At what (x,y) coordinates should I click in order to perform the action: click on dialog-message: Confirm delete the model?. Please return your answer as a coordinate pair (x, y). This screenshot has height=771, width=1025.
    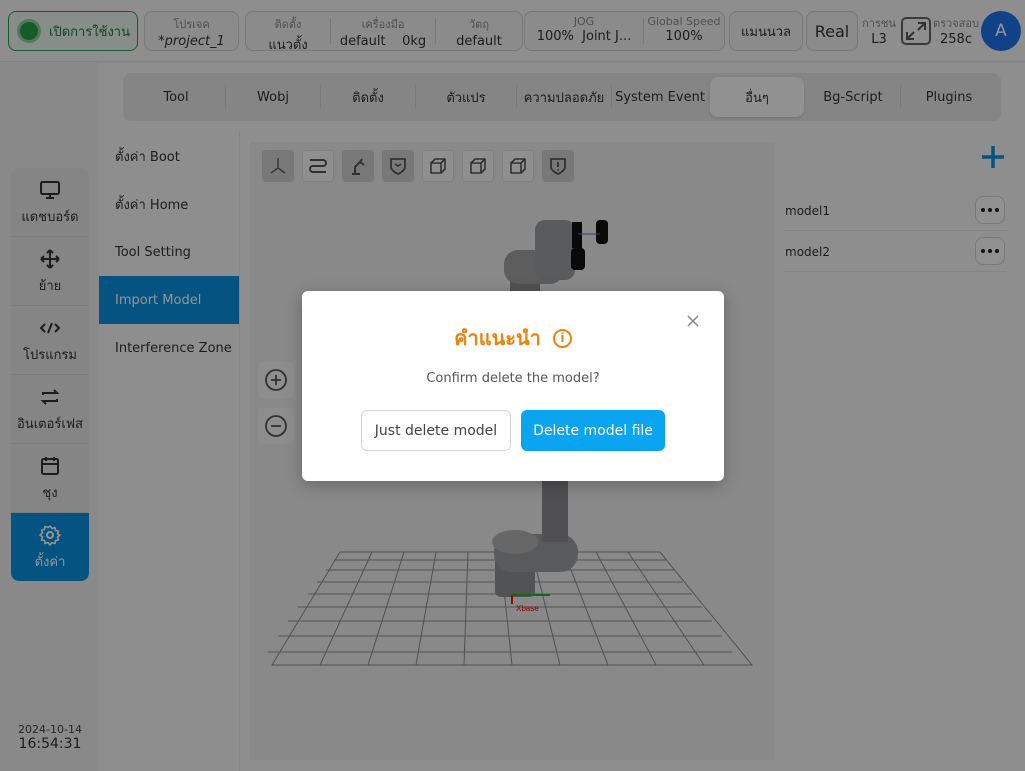
    Looking at the image, I should click on (513, 378).